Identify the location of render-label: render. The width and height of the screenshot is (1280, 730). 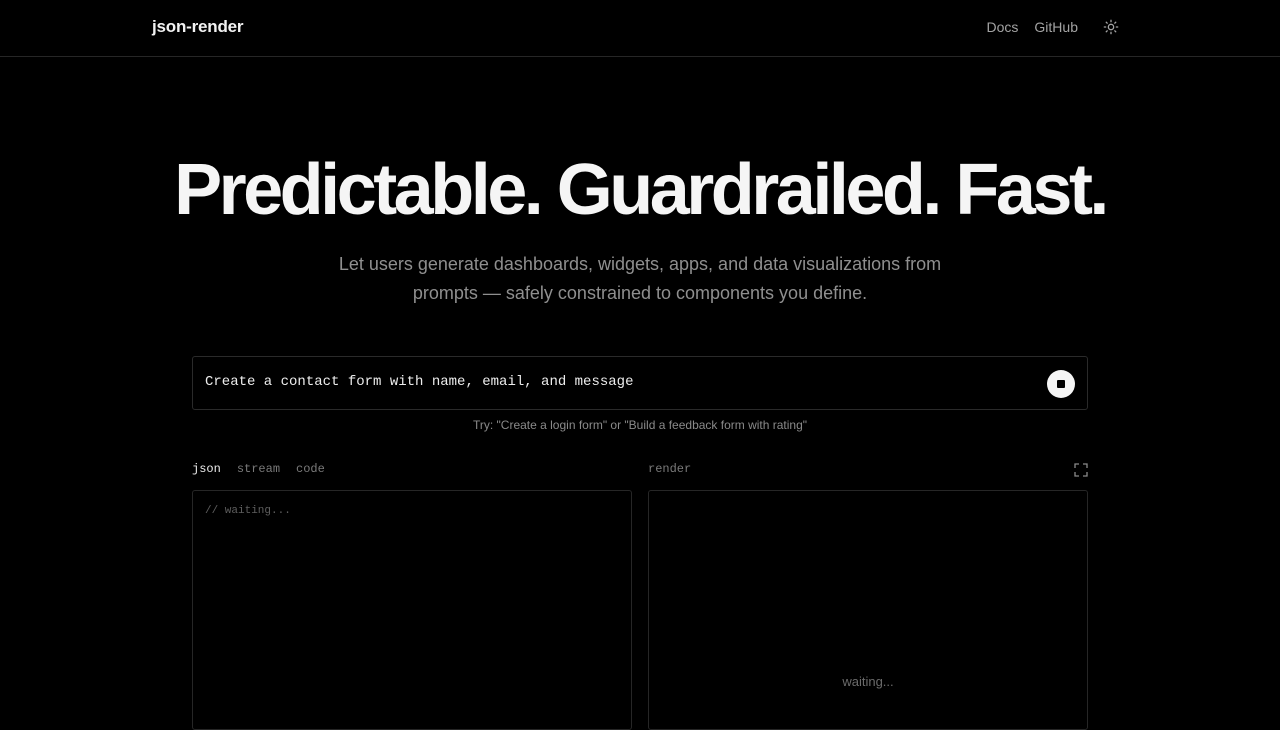
(670, 469).